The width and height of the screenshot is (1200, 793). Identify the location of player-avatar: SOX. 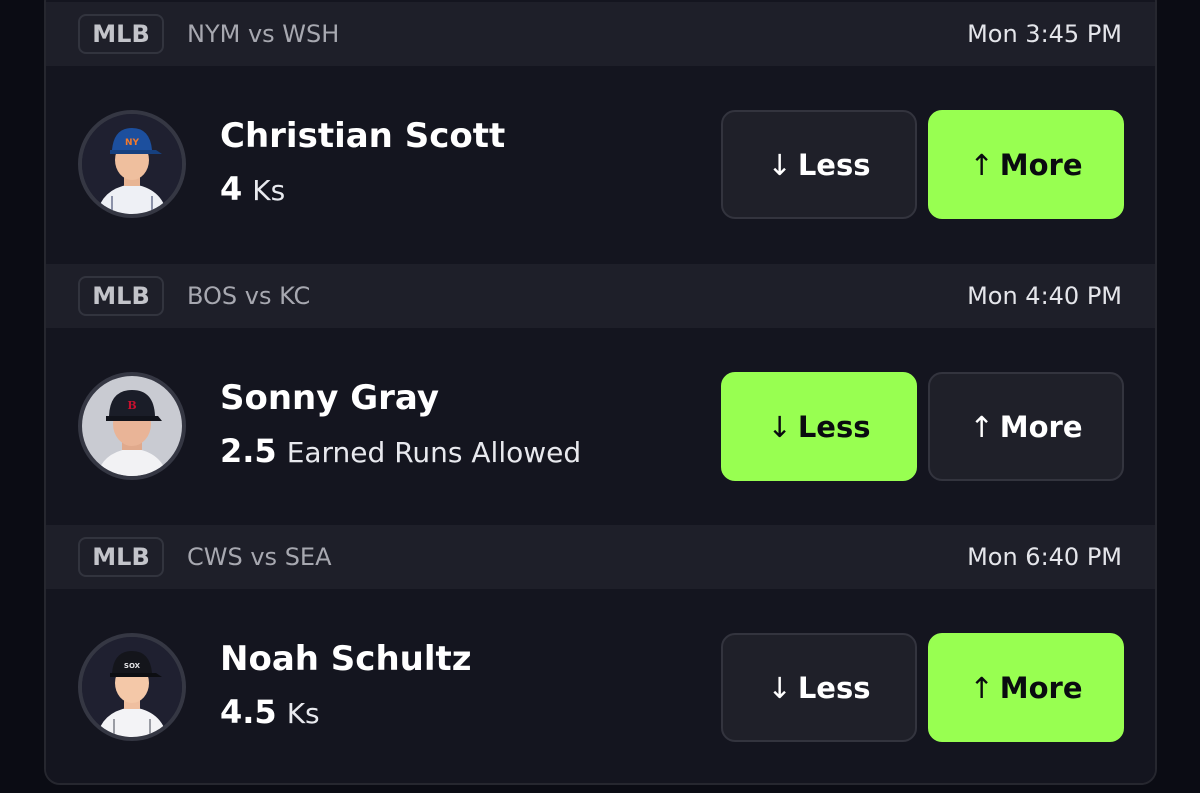
(132, 687).